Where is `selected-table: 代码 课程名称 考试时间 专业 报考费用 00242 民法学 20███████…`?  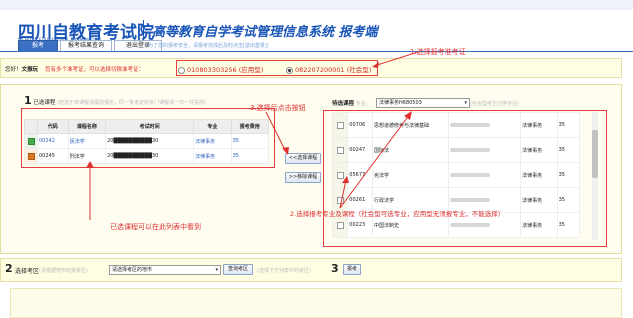 selected-table: 代码 课程名称 考试时间 专业 报考费用 00242 民法学 20███████… is located at coordinates (147, 141).